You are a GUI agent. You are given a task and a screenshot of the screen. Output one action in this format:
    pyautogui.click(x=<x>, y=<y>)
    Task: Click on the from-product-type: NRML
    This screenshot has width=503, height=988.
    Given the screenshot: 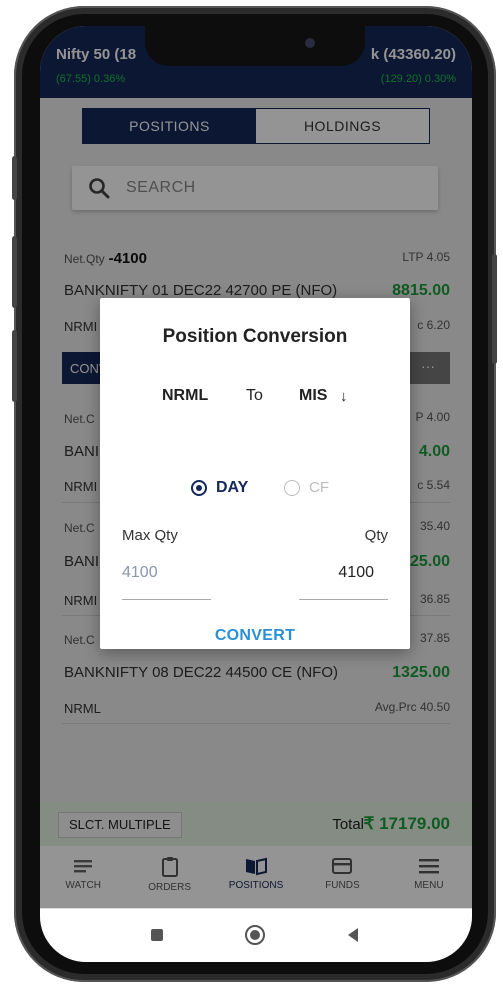 What is the action you would take?
    pyautogui.click(x=185, y=395)
    